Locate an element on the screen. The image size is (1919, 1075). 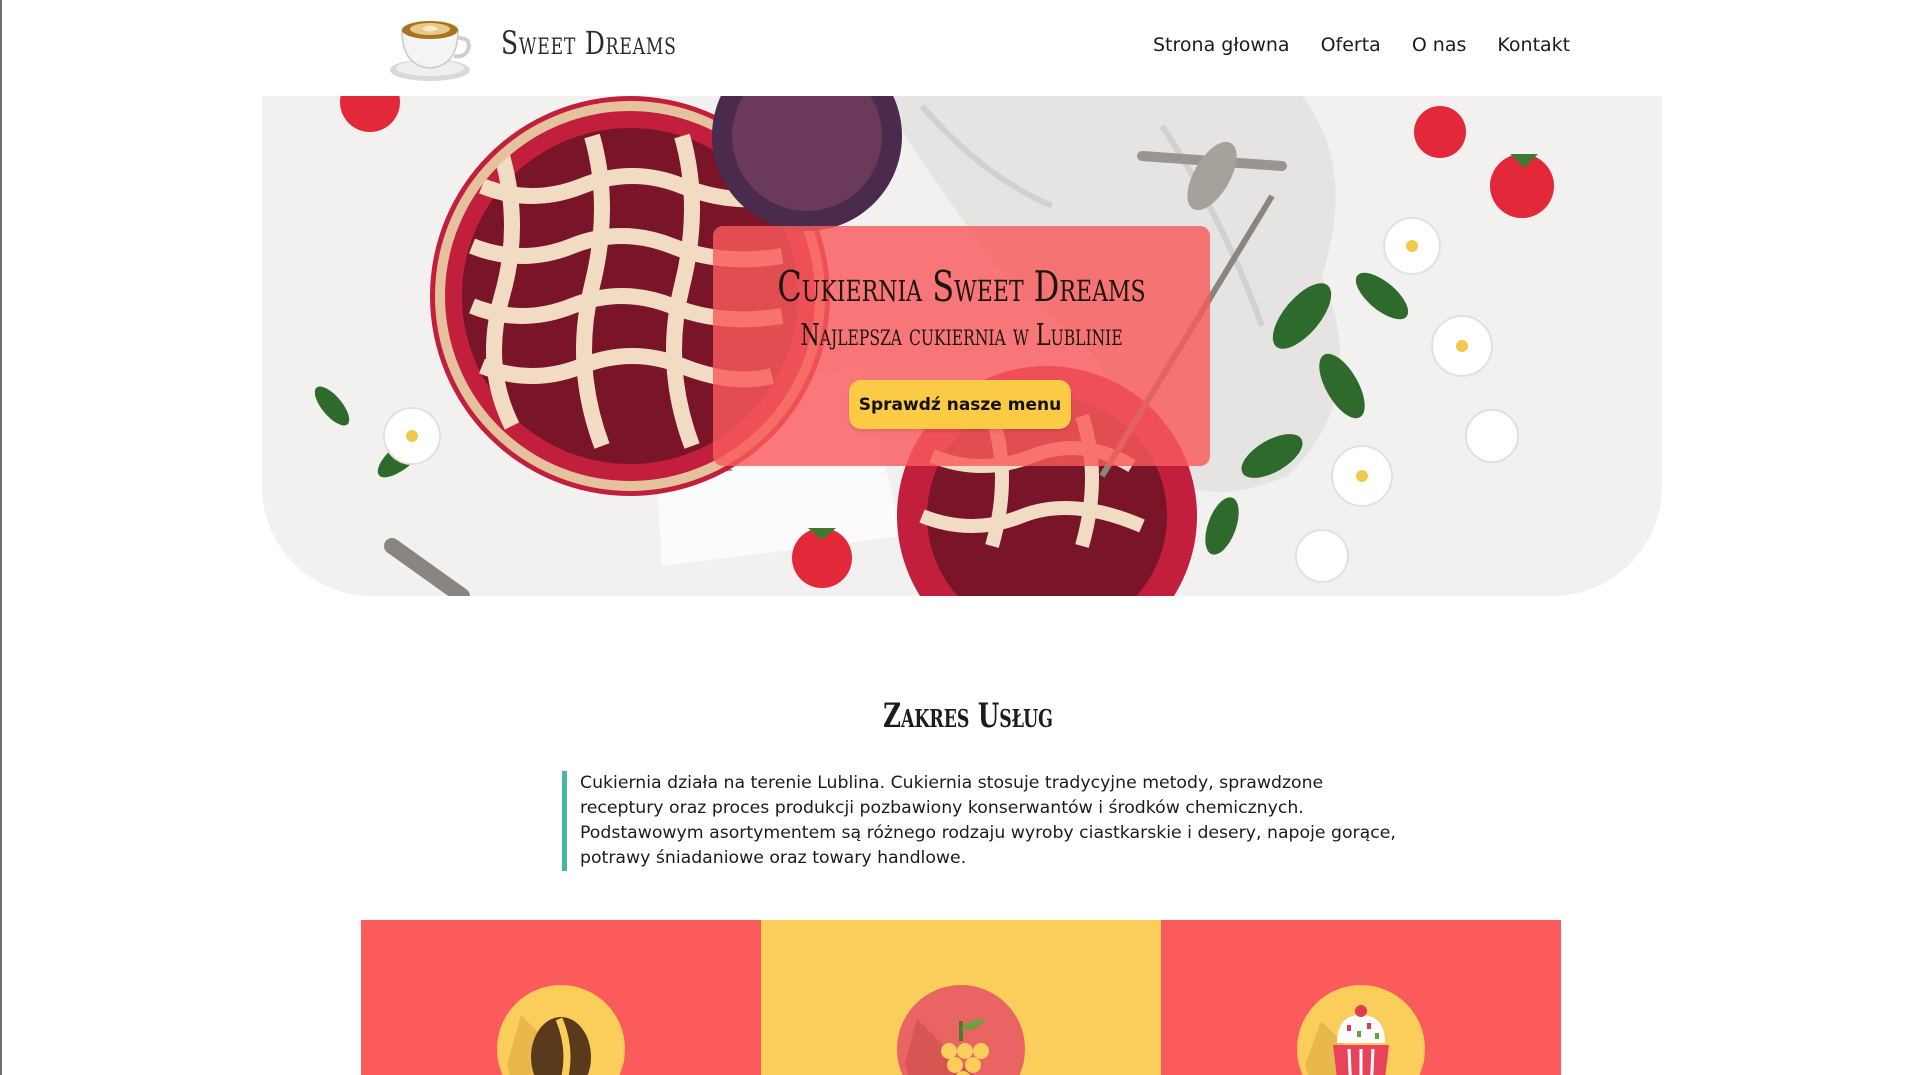
page-left-border is located at coordinates (1, 537).